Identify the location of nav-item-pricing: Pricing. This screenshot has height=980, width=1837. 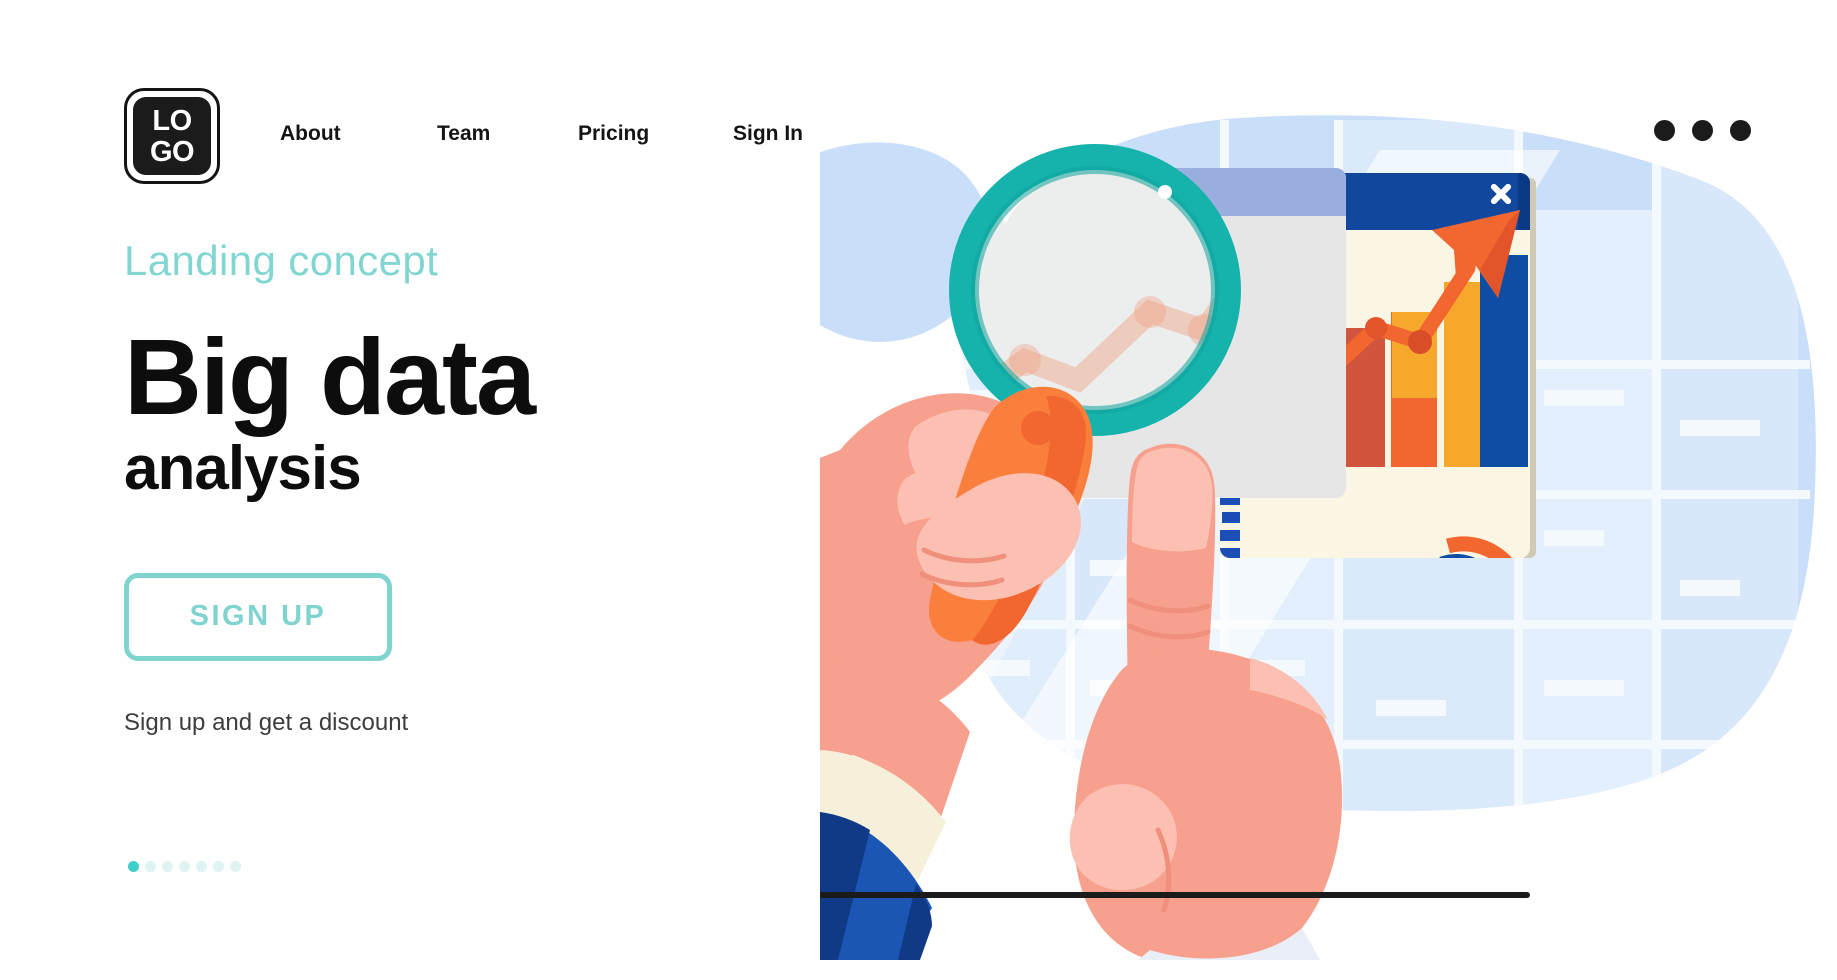
(655, 134).